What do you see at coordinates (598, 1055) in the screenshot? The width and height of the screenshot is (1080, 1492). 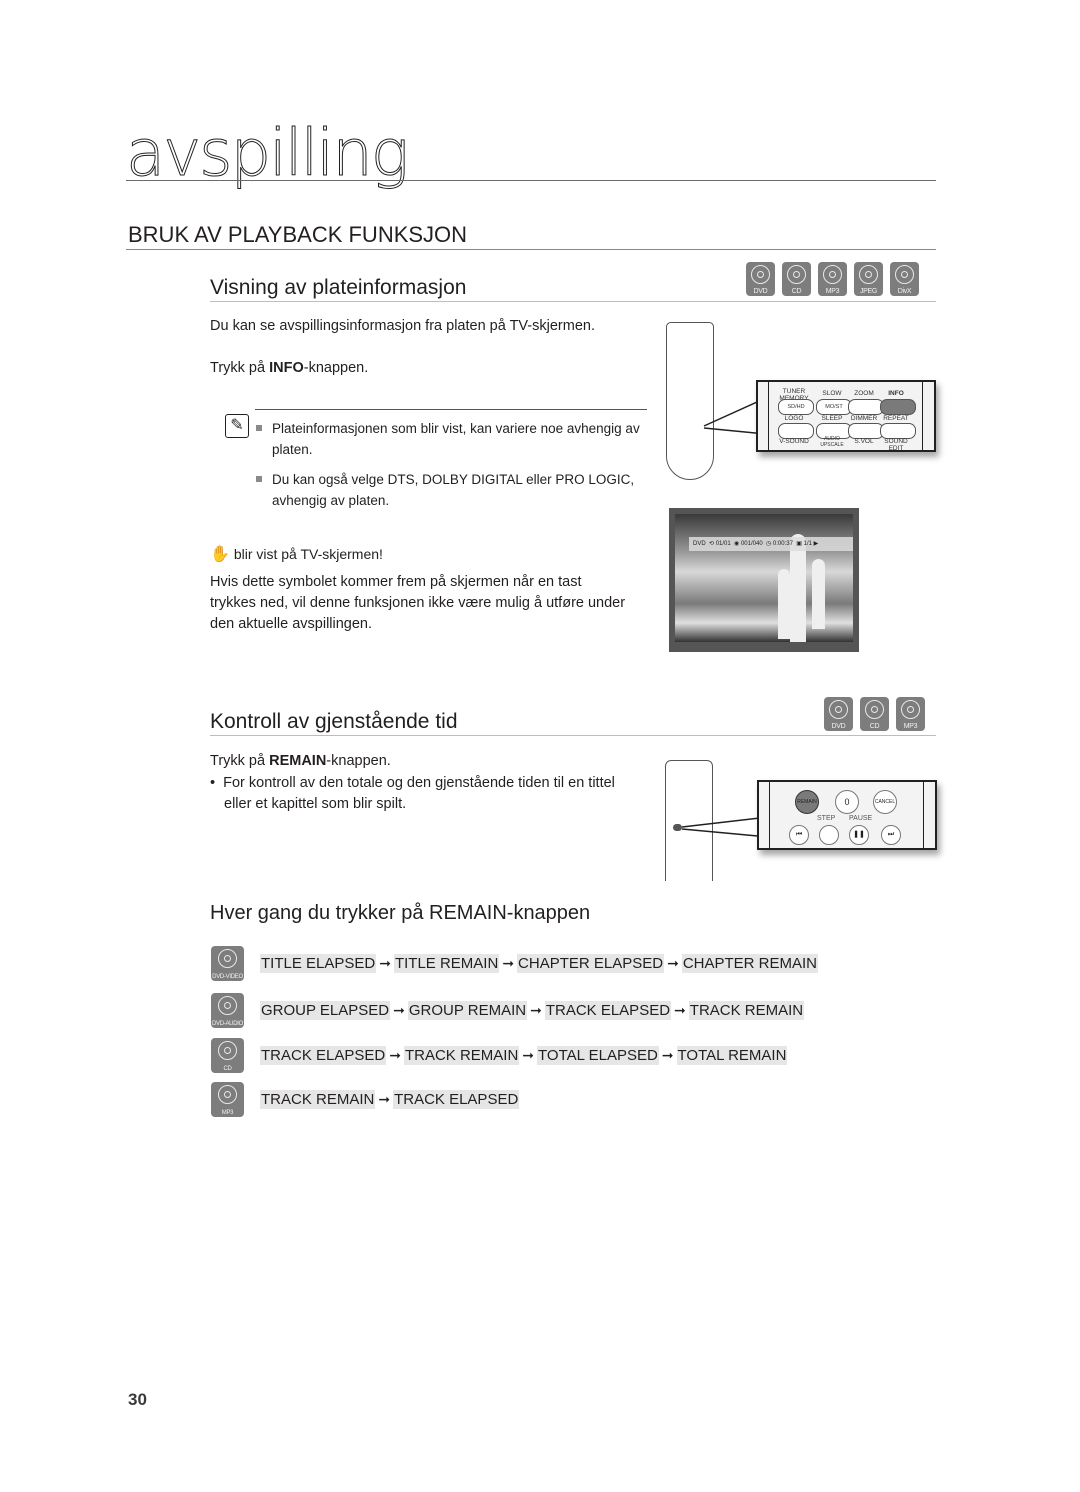 I see `sequence-item: TOTAL ELAPSED` at bounding box center [598, 1055].